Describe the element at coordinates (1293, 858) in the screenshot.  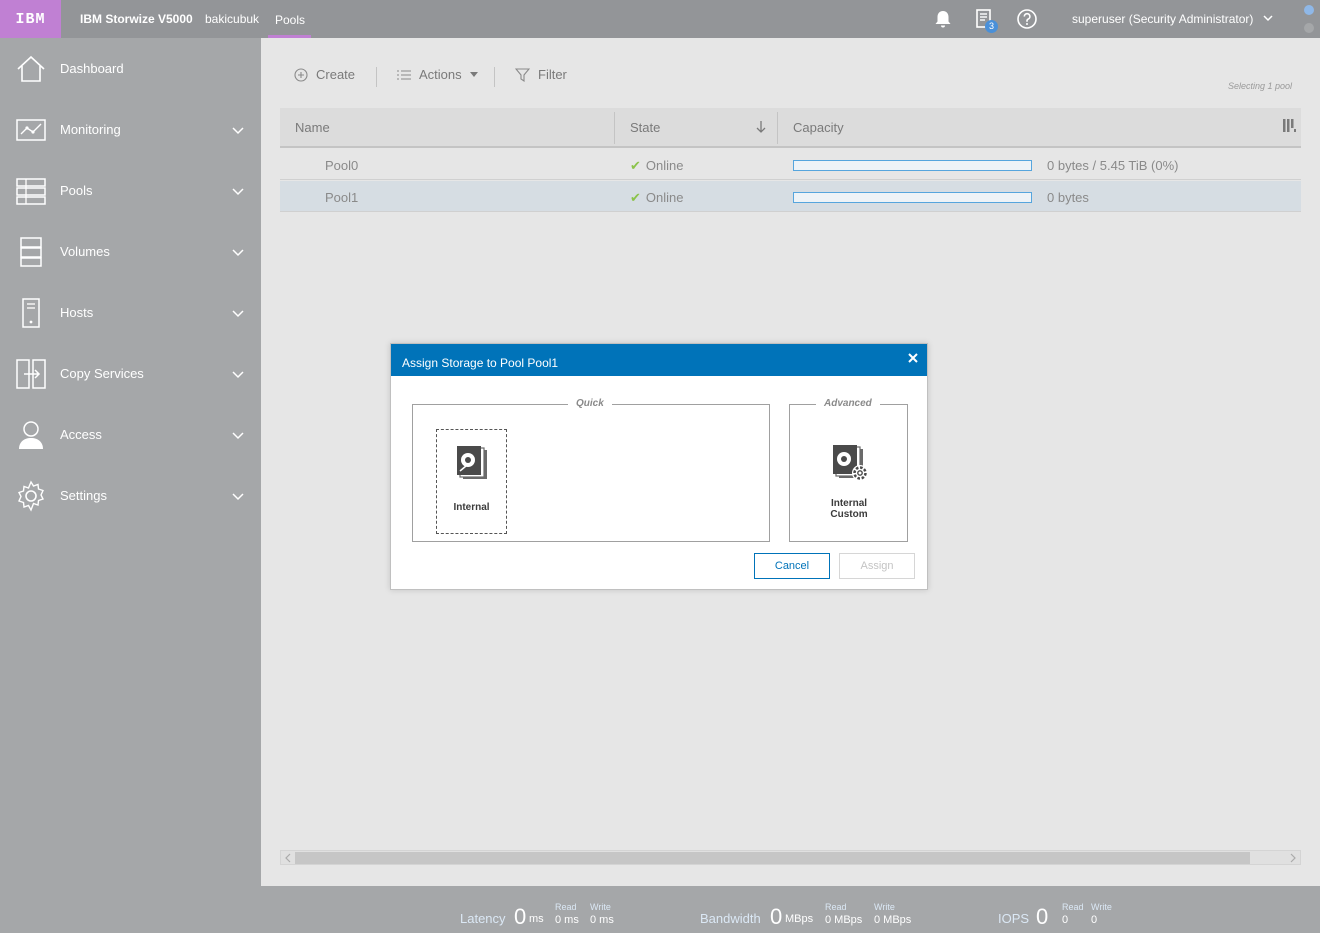
I see `scroll-right-icon` at that location.